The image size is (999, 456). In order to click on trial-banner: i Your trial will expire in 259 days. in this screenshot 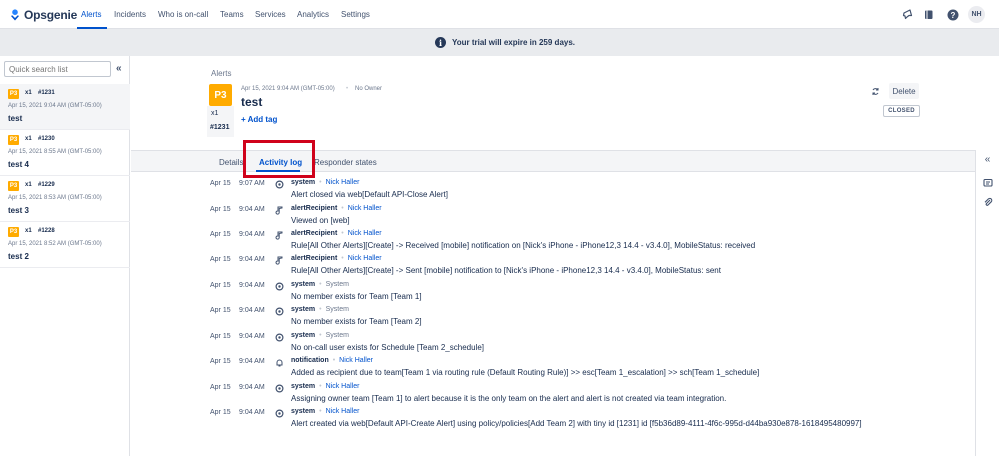, I will do `click(499, 42)`.